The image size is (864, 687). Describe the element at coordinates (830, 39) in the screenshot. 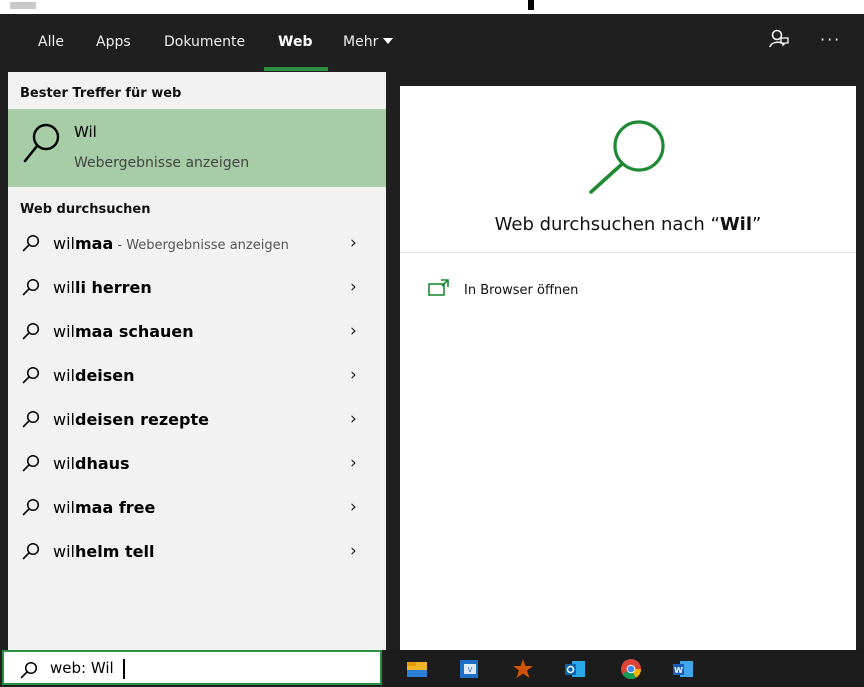

I see `more-options-icon: ···` at that location.